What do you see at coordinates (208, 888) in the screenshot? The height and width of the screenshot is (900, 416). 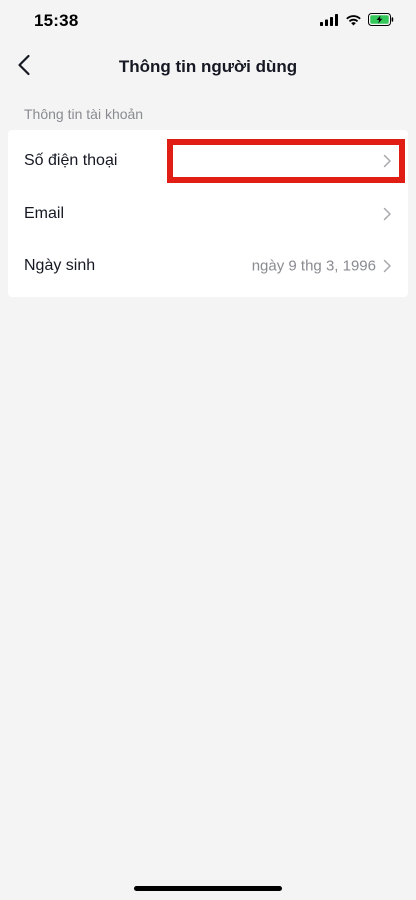 I see `home-indicator` at bounding box center [208, 888].